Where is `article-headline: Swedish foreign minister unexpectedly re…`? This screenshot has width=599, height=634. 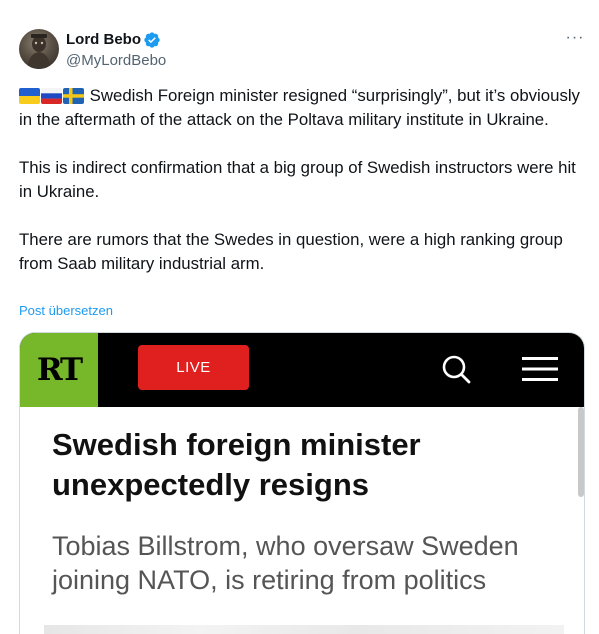
article-headline: Swedish foreign minister unexpectedly re… is located at coordinates (236, 464).